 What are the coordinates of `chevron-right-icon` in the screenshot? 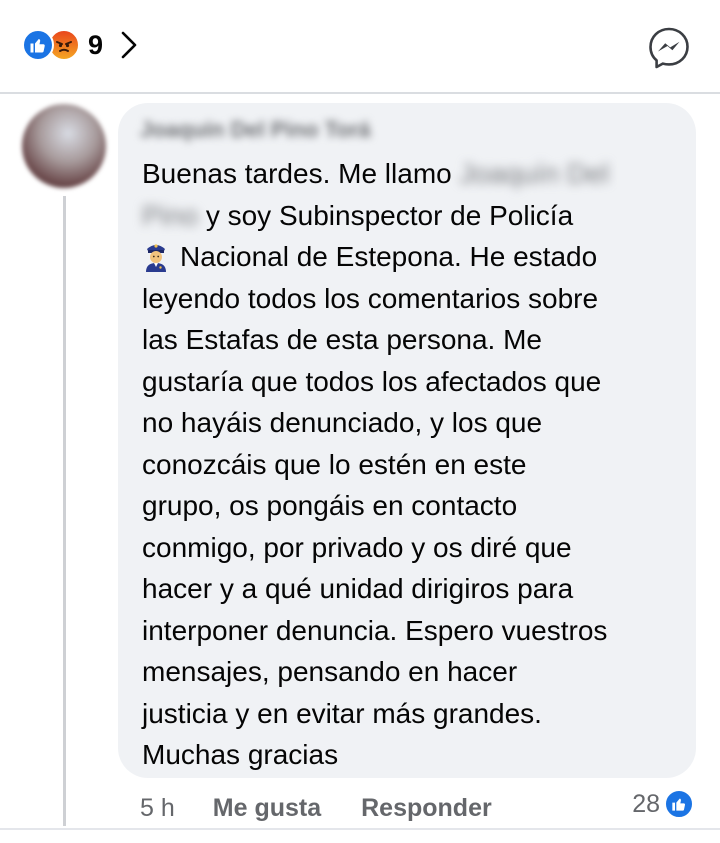 It's located at (129, 45).